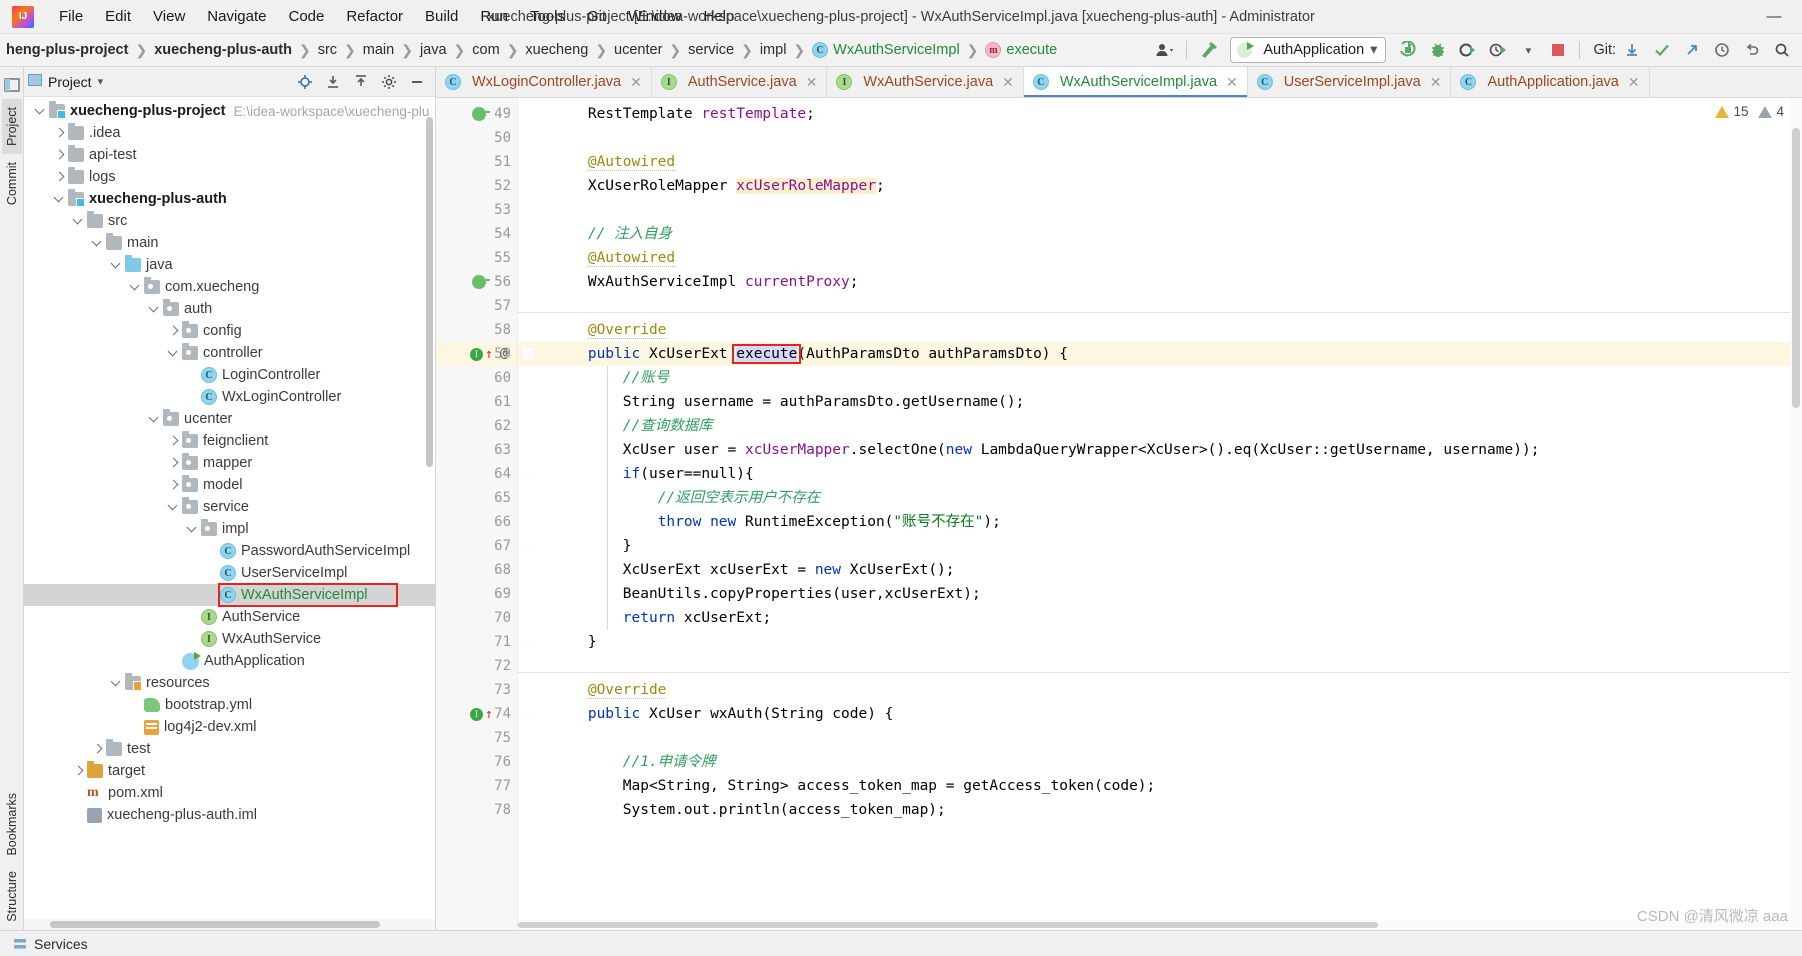 This screenshot has width=1802, height=956. What do you see at coordinates (389, 82) in the screenshot?
I see `gear-icon` at bounding box center [389, 82].